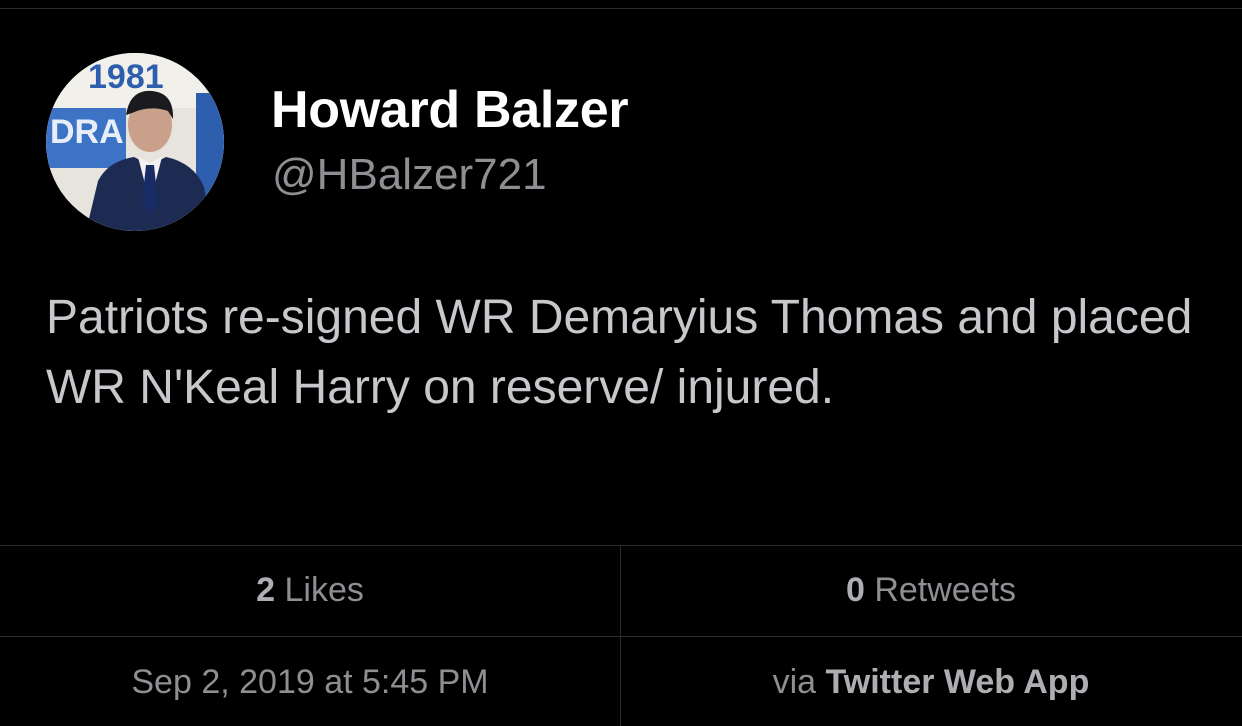  I want to click on tweet-timestamp: Sep 2, 2019 at 5:45 PM, so click(310, 682).